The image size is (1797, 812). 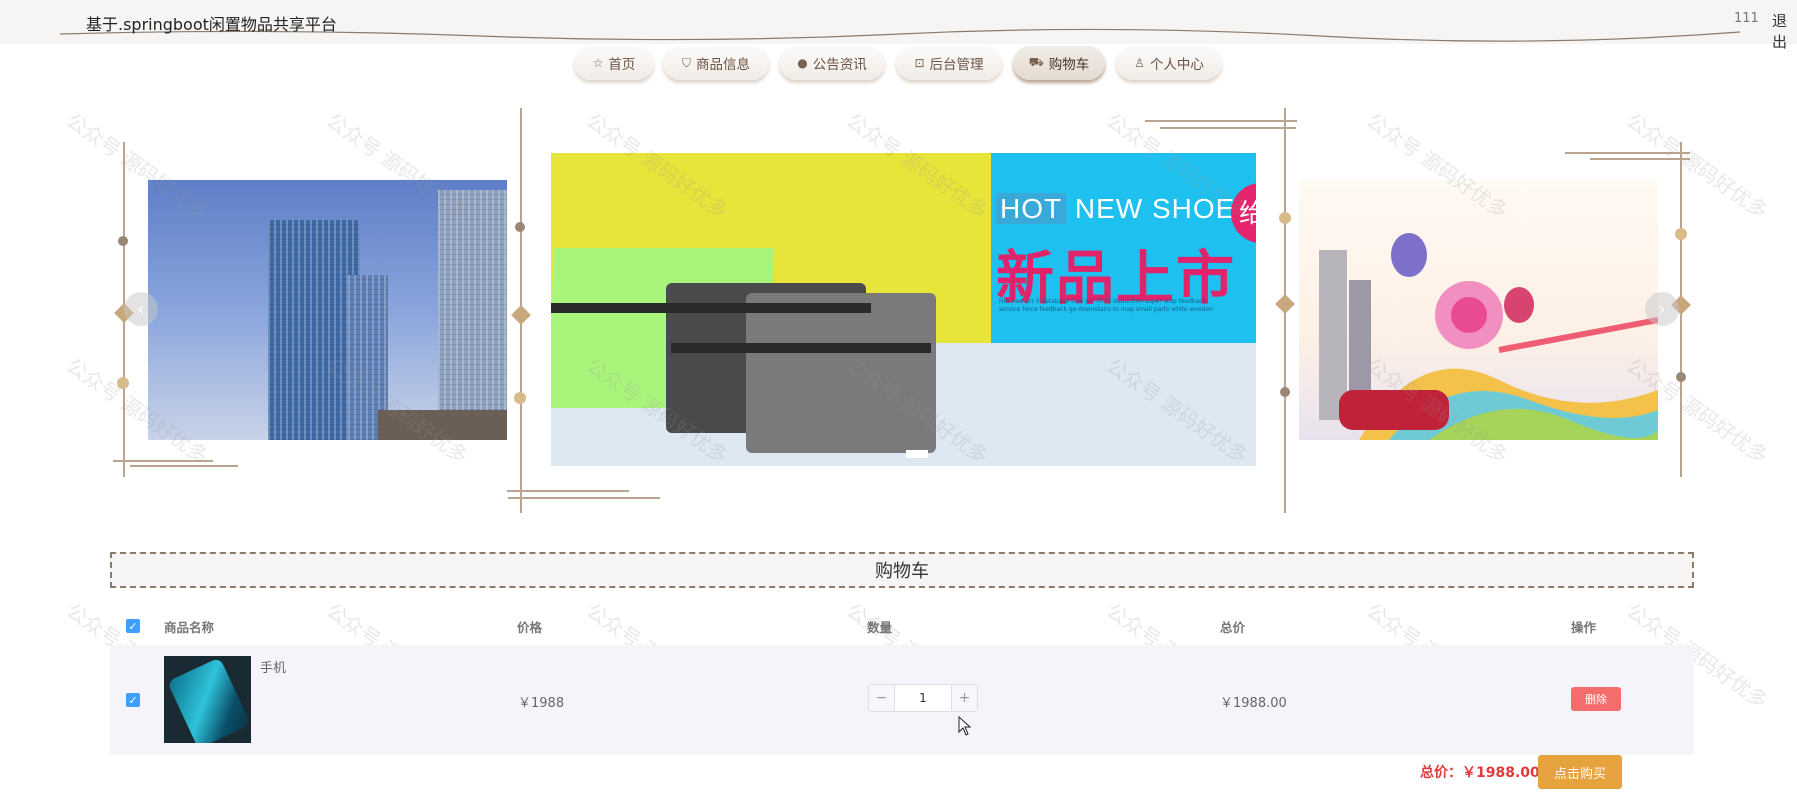 What do you see at coordinates (802, 63) in the screenshot?
I see `info-icon: ●` at bounding box center [802, 63].